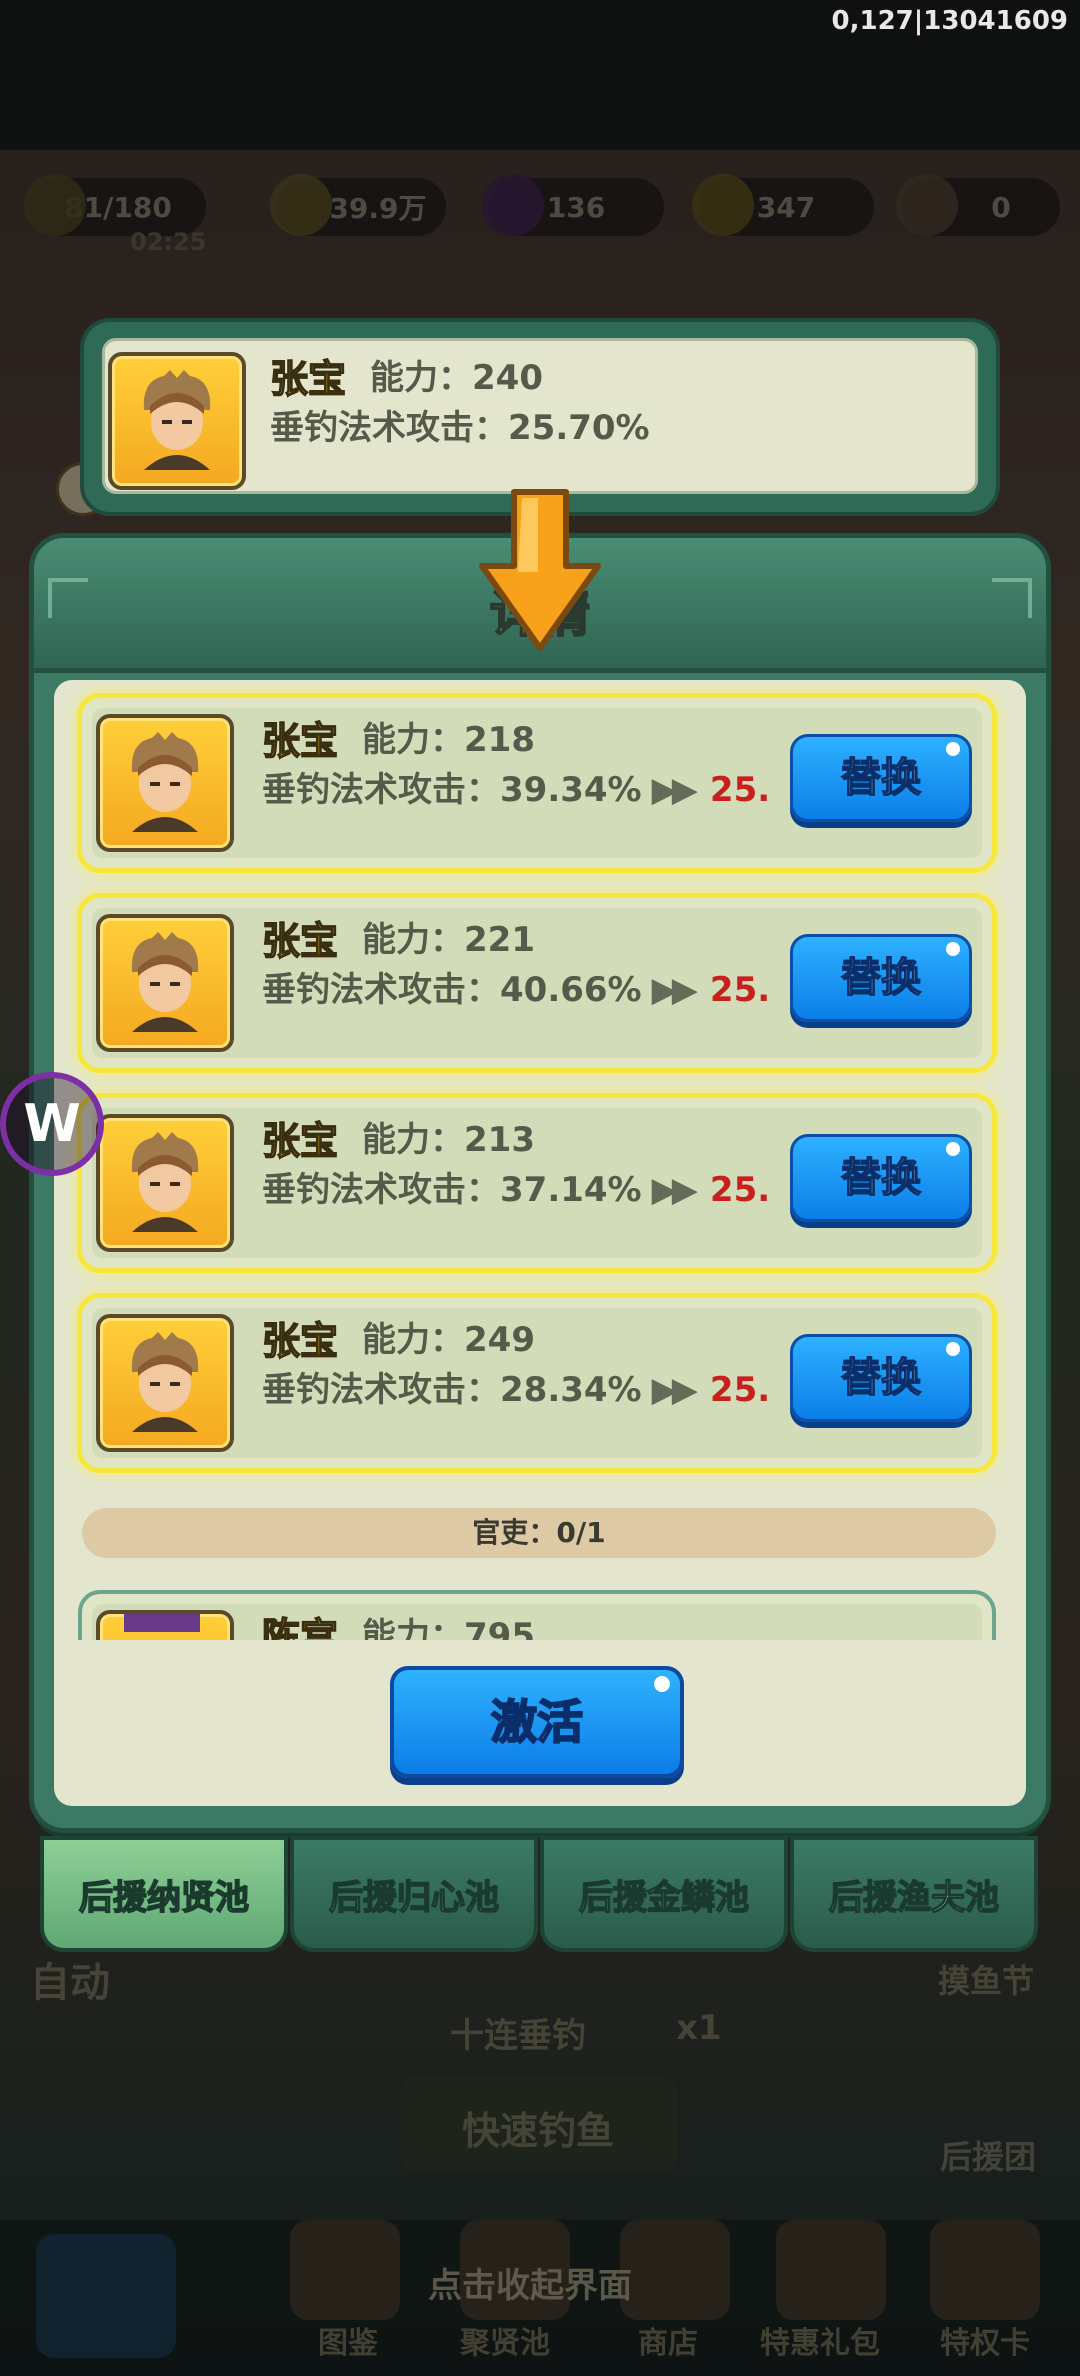 This screenshot has width=1080, height=2376. Describe the element at coordinates (308, 379) in the screenshot. I see `current-item-name: 张宝` at that location.